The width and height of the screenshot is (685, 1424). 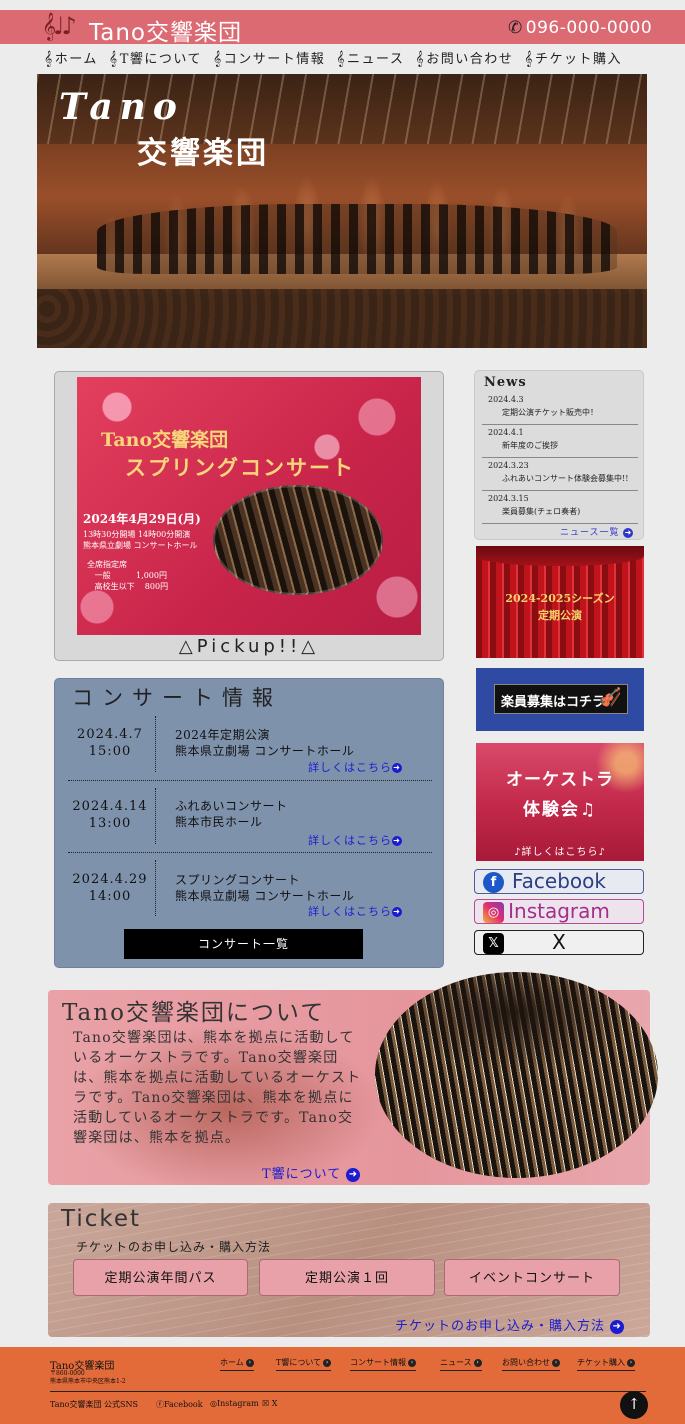 What do you see at coordinates (101, 1219) in the screenshot?
I see `ticket-title: Ticket` at bounding box center [101, 1219].